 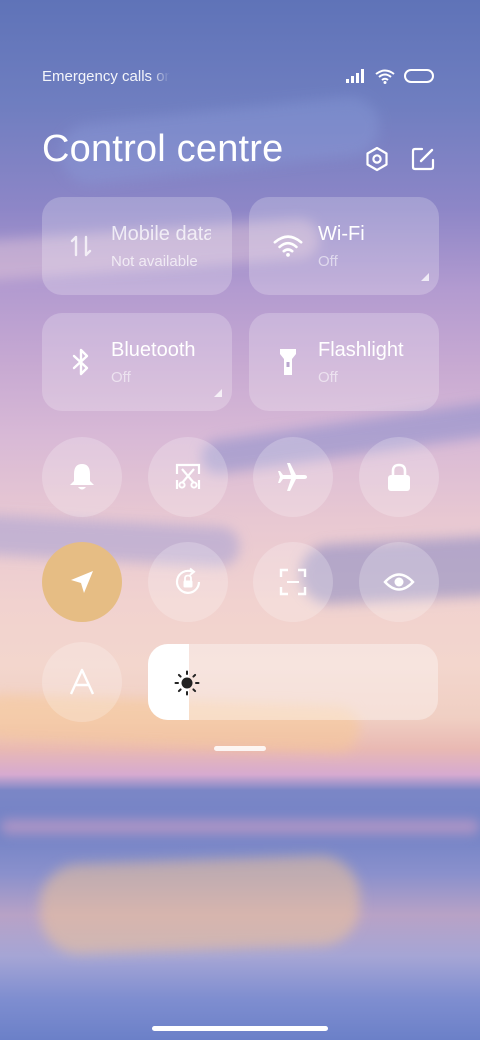 I want to click on airplane-icon, so click(x=292, y=477).